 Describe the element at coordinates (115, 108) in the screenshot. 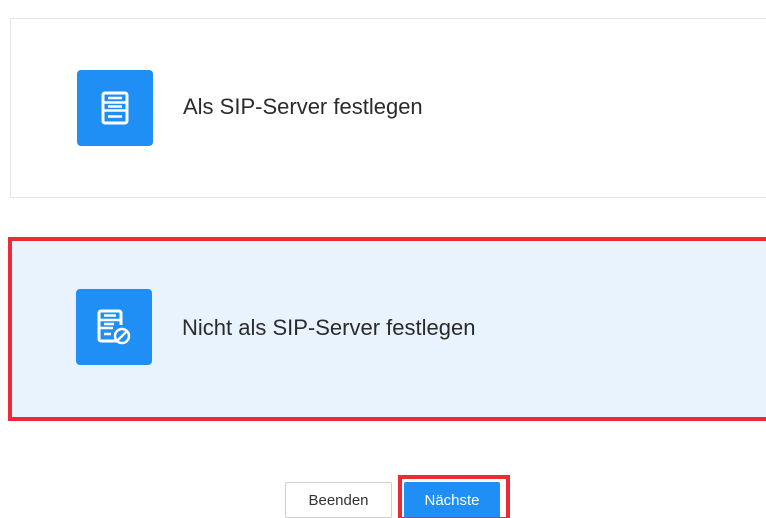

I see `server-icon` at that location.